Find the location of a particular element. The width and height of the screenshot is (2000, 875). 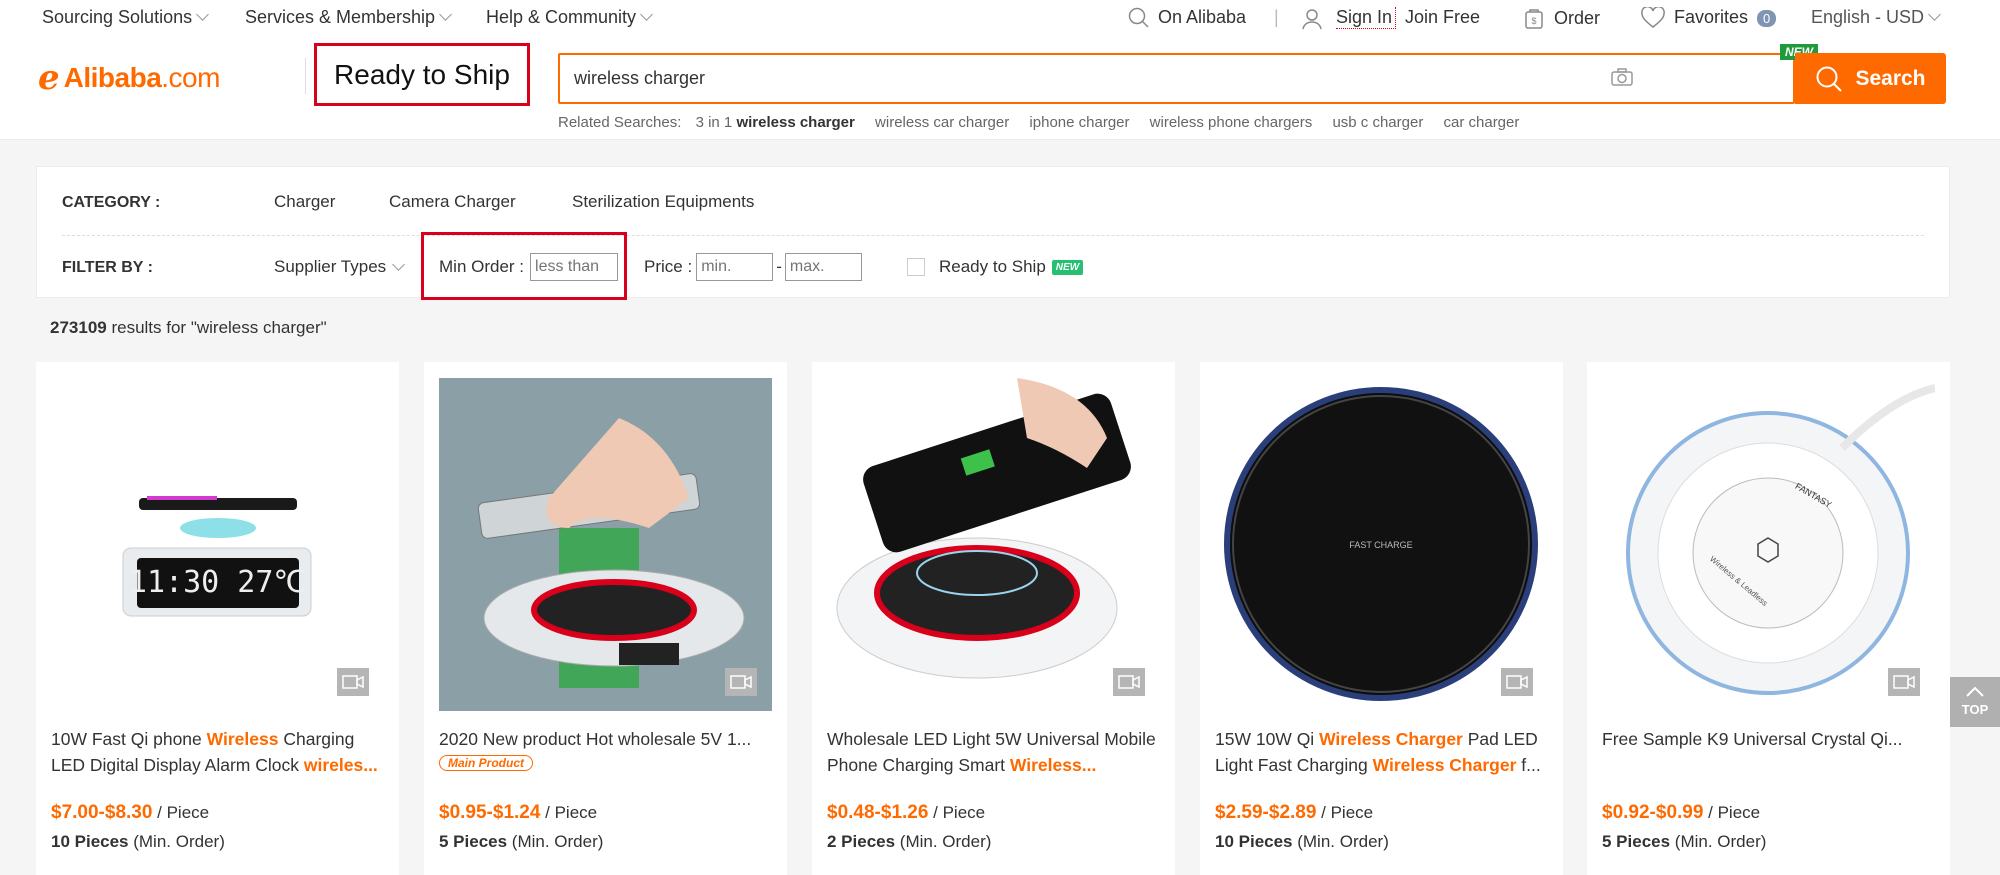

price-min-input is located at coordinates (735, 267).